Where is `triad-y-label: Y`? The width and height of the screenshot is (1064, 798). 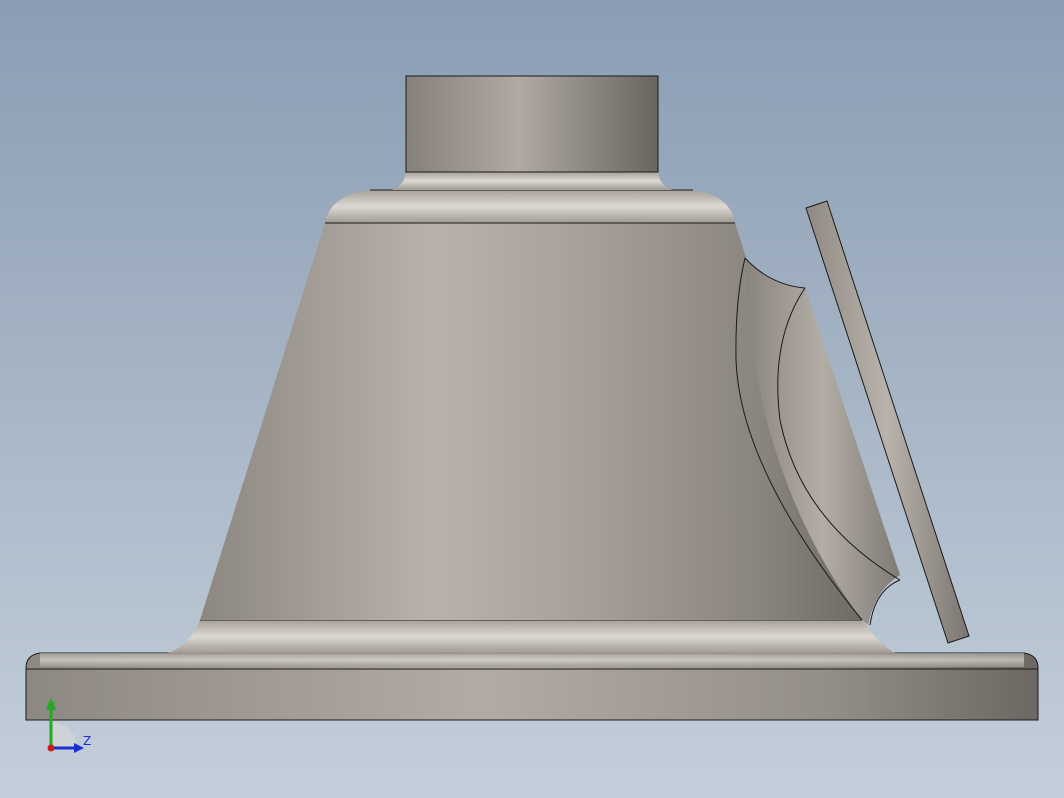 triad-y-label: Y is located at coordinates (52, 707).